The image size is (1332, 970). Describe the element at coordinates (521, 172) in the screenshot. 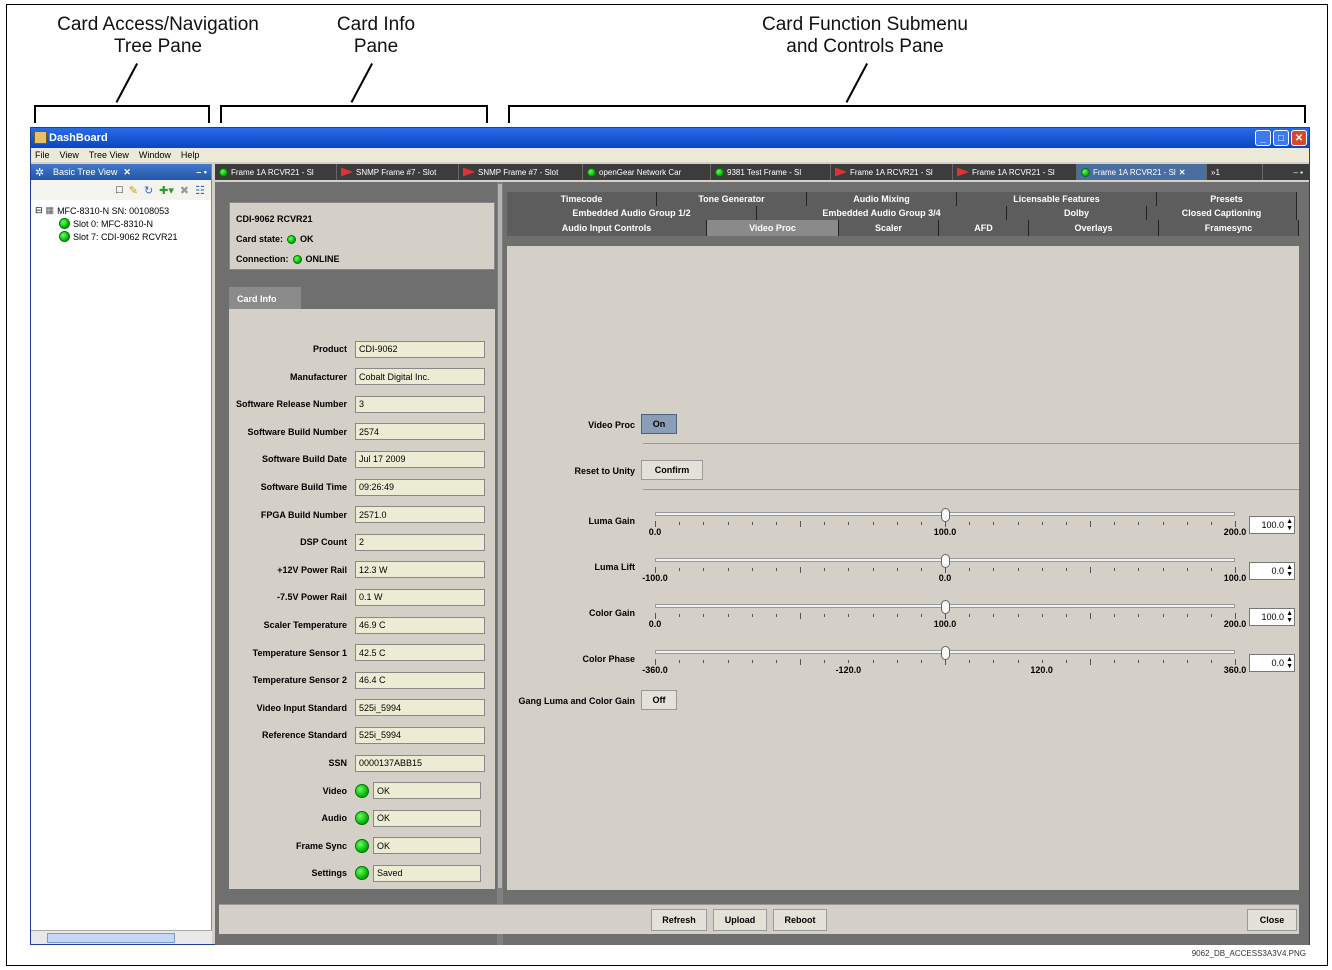

I see `doc-tab-3: SNMP Frame #7 - Slot` at that location.